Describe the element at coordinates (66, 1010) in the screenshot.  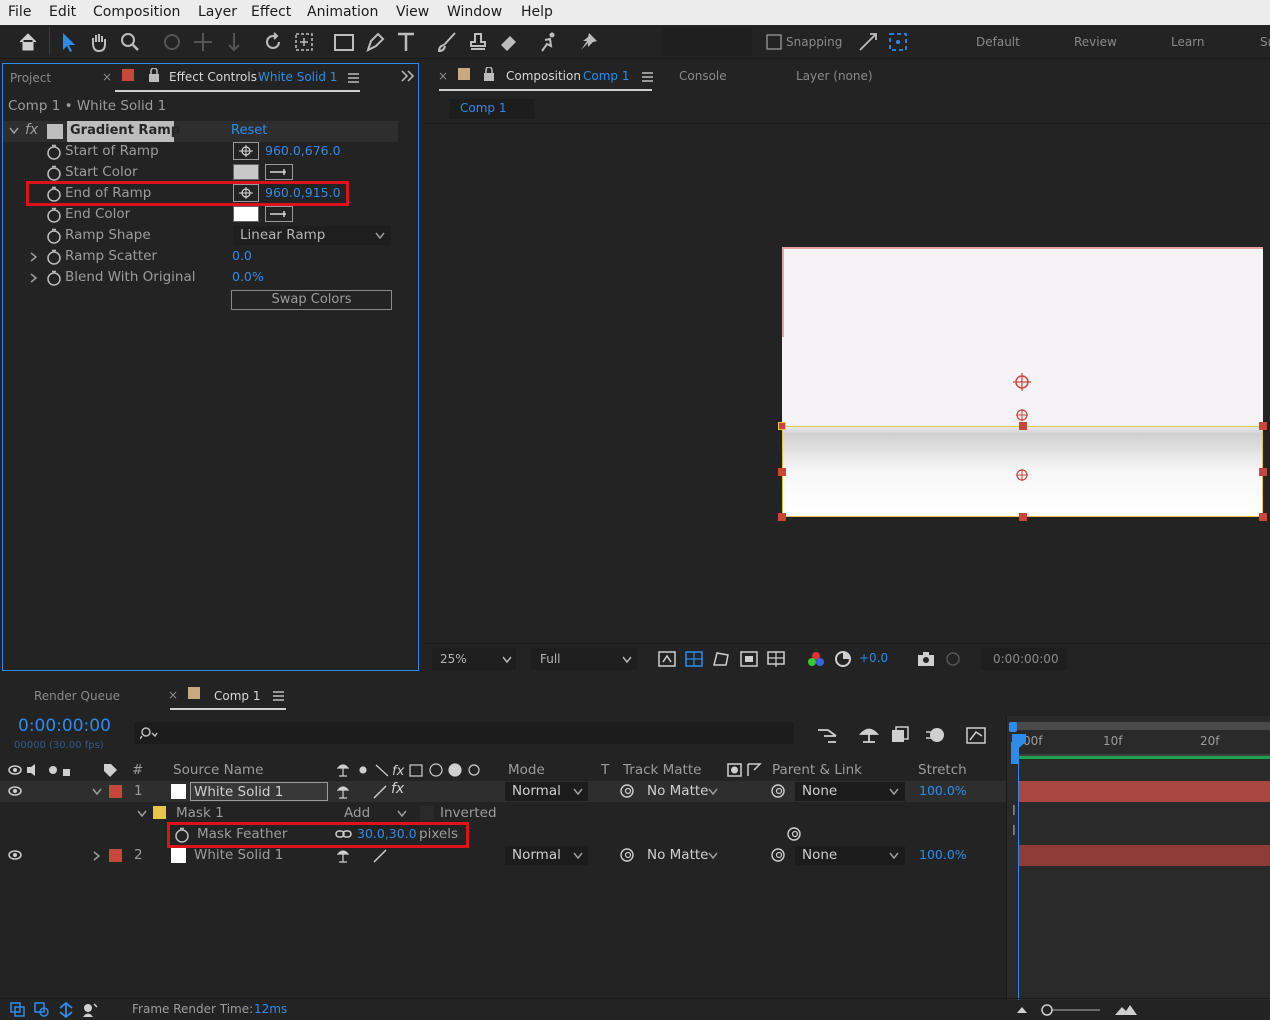
I see `in-out-toggle-icon` at that location.